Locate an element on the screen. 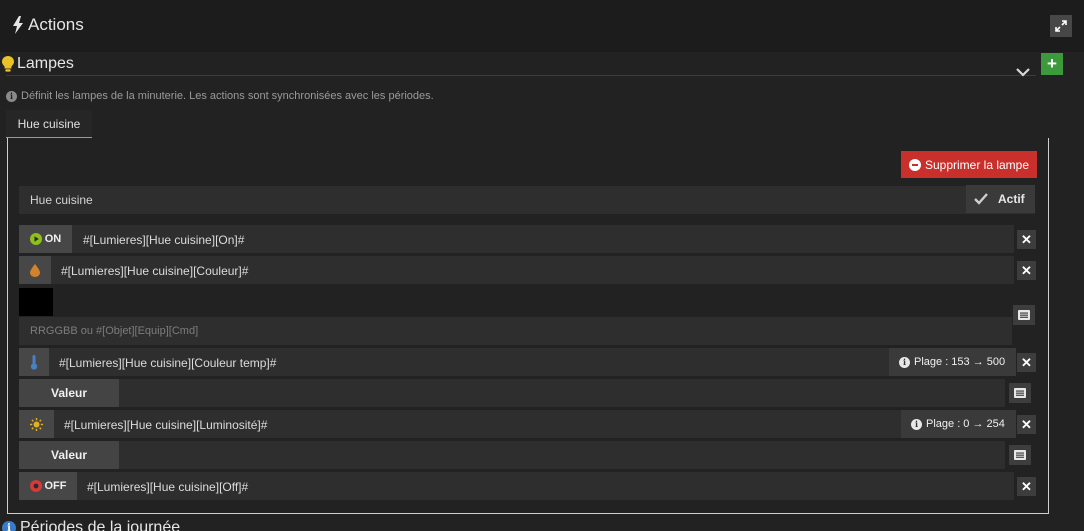 The height and width of the screenshot is (531, 1084). remove-on-button: ✕ is located at coordinates (1026, 239).